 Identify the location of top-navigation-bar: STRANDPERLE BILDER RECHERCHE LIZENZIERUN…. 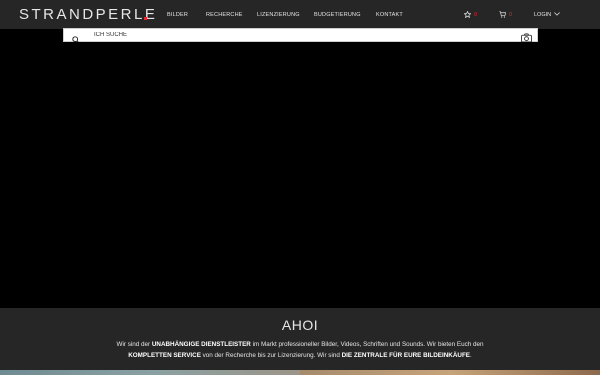
(300, 14).